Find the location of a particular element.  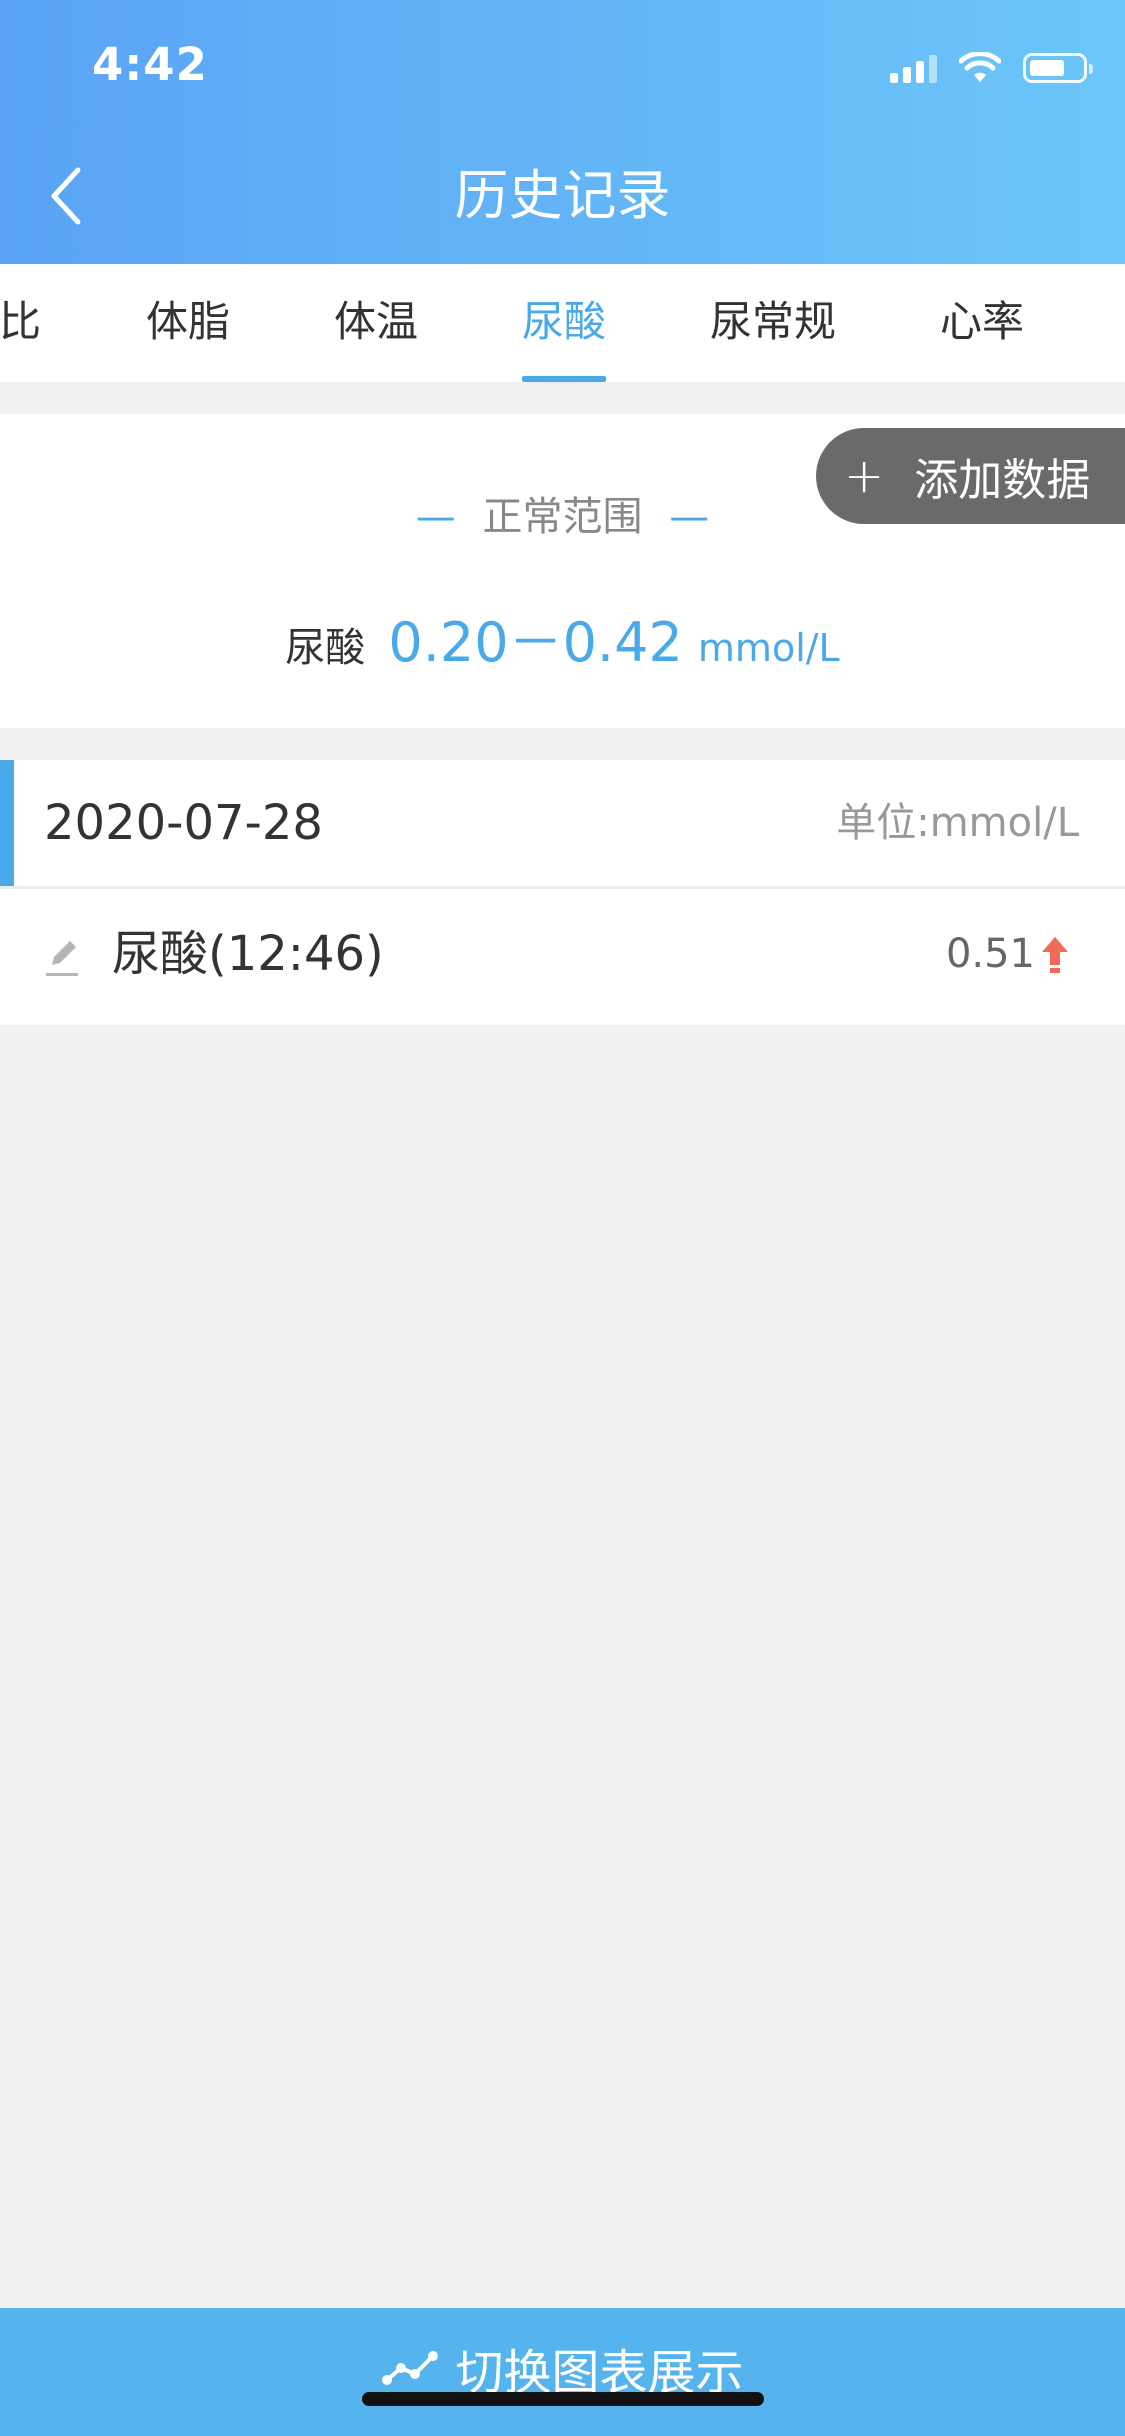

range-heading-text: 正常范围 is located at coordinates (562, 517).